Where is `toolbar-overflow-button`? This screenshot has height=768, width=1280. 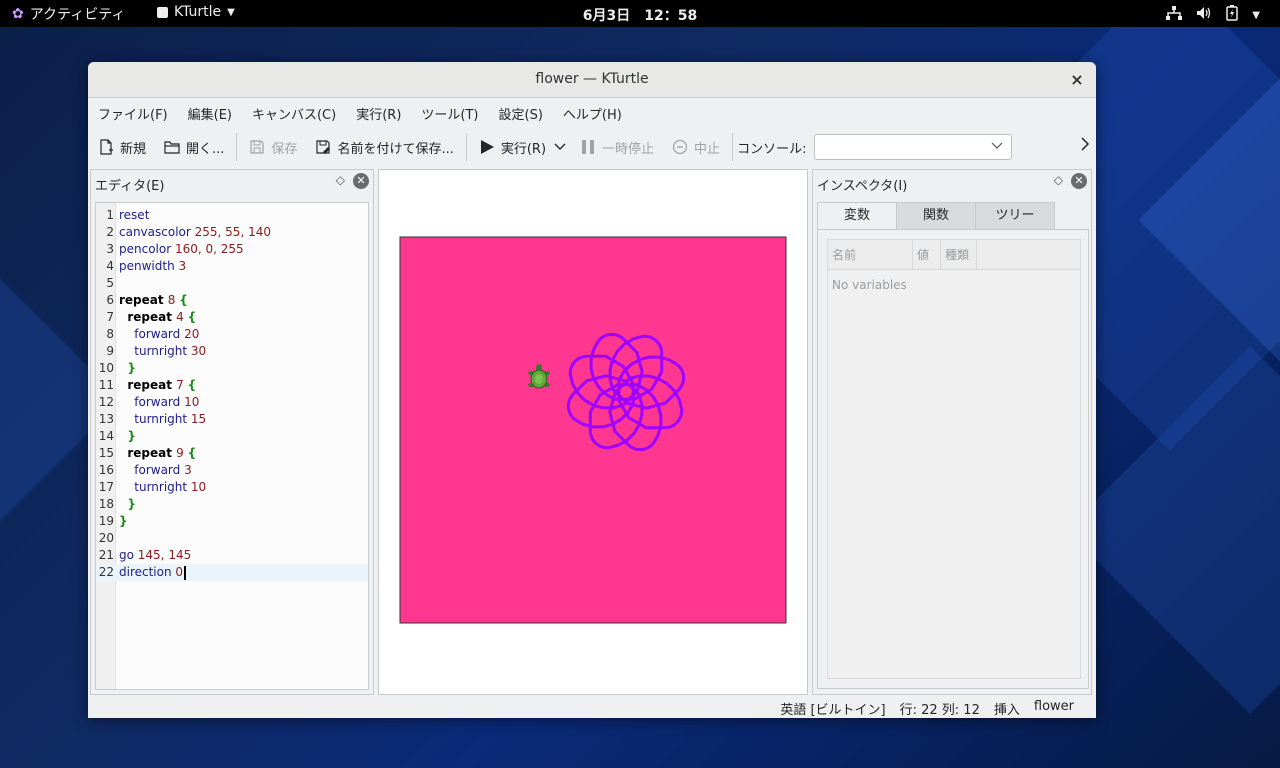
toolbar-overflow-button is located at coordinates (1085, 145).